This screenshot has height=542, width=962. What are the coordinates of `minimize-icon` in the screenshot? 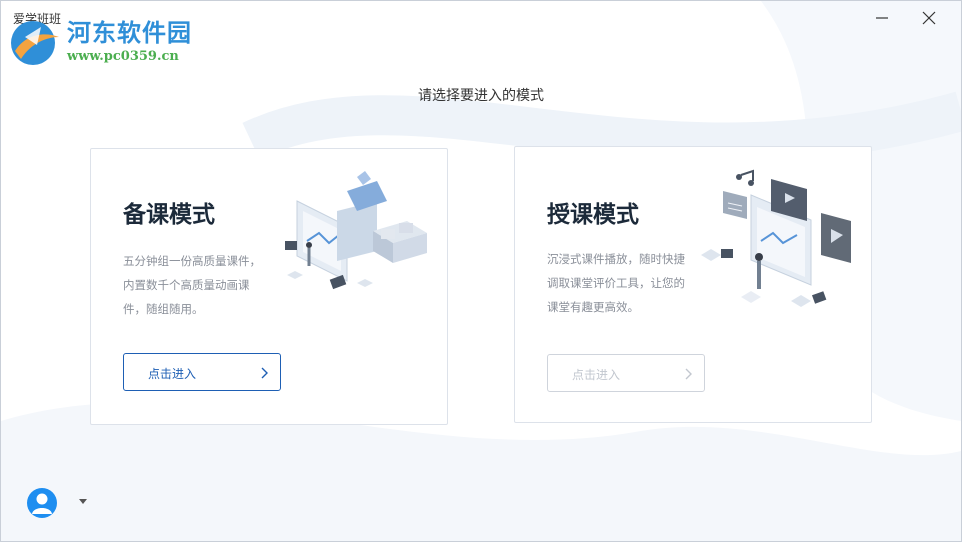 It's located at (882, 18).